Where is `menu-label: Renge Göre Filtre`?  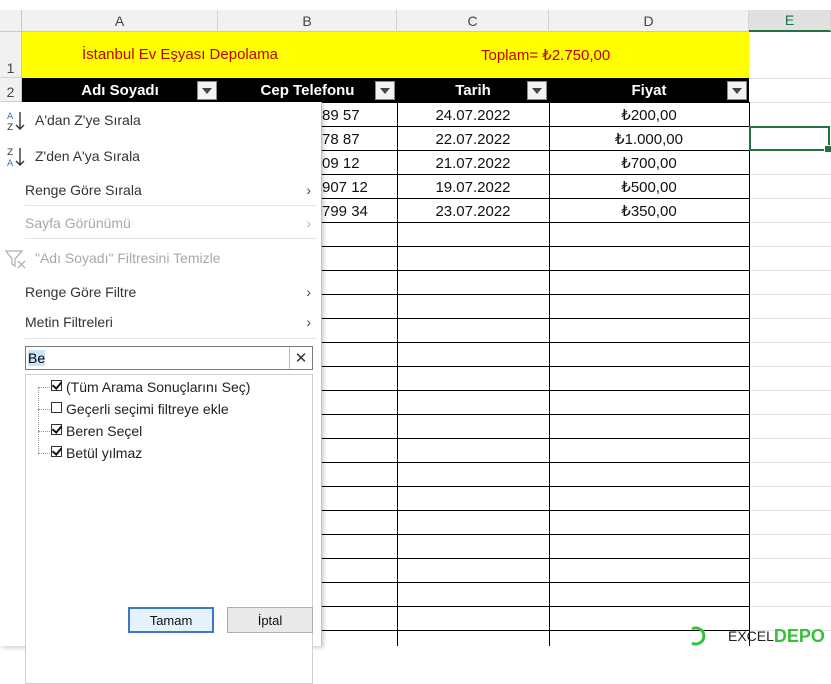
menu-label: Renge Göre Filtre is located at coordinates (81, 292).